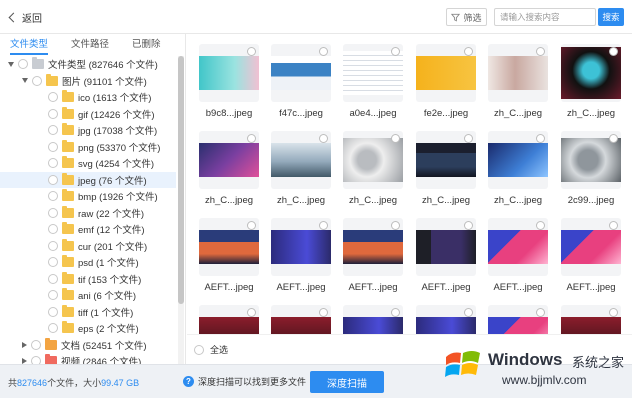 This screenshot has height=398, width=632. Describe the element at coordinates (199, 349) in the screenshot. I see `select-all-checkbox` at that location.